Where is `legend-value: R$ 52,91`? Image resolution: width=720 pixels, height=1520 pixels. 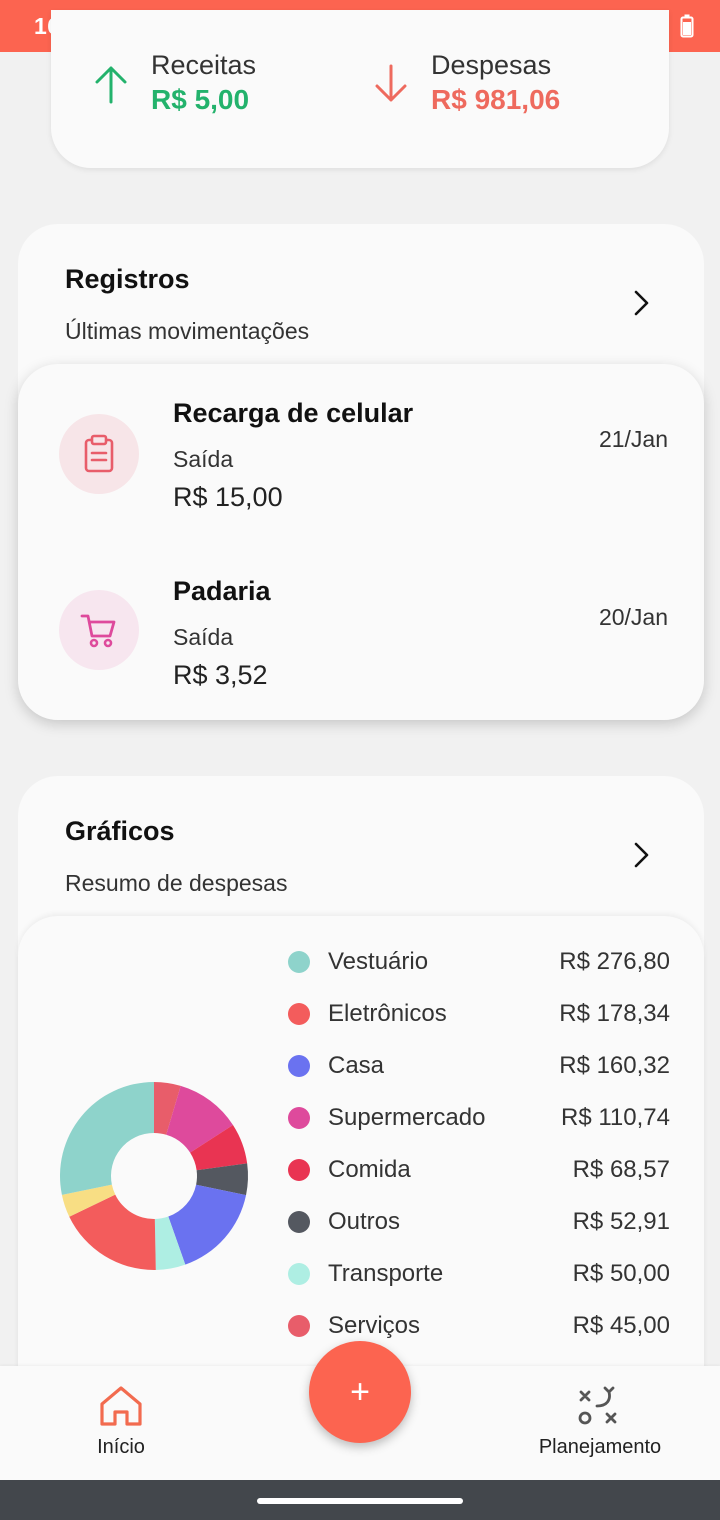 legend-value: R$ 52,91 is located at coordinates (621, 1221).